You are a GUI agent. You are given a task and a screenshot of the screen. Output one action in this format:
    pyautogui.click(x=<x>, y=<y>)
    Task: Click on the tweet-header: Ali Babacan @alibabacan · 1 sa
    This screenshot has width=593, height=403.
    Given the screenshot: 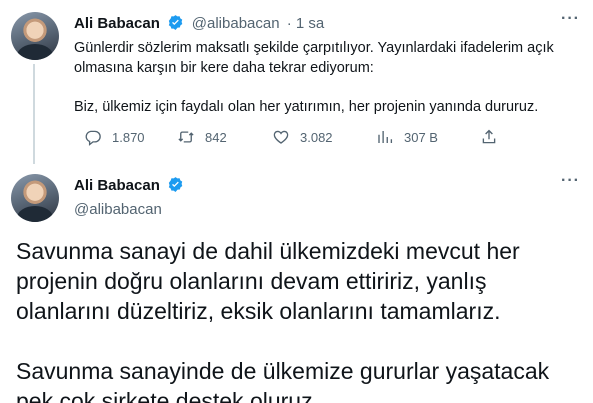 What is the action you would take?
    pyautogui.click(x=199, y=25)
    